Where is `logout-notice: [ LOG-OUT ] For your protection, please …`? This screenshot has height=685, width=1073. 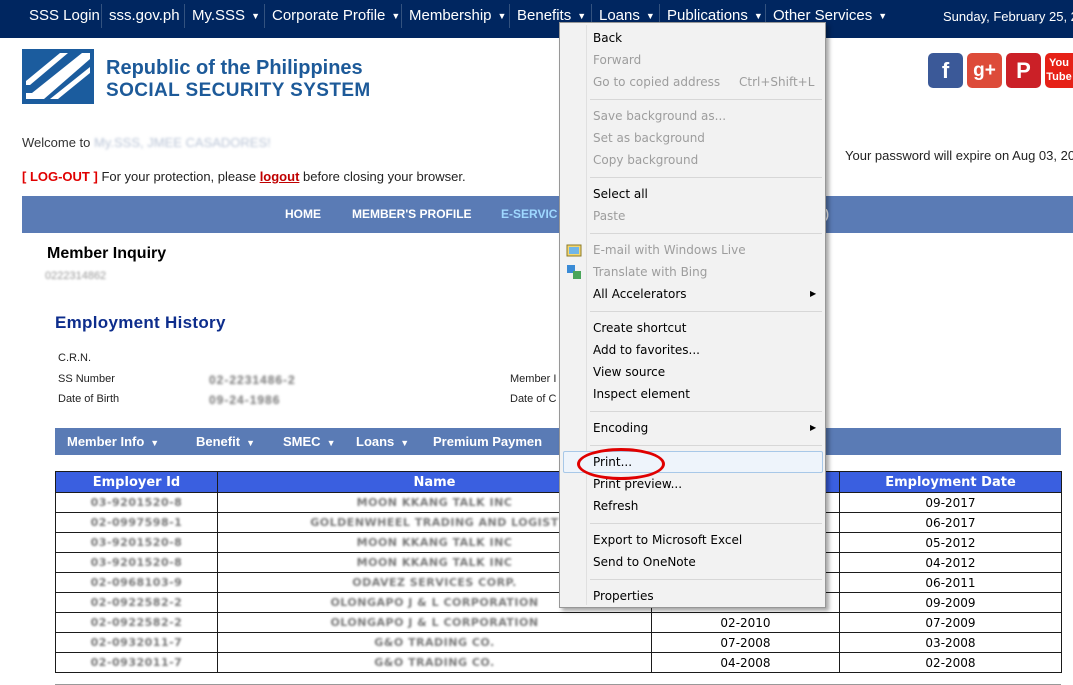
logout-notice: [ LOG-OUT ] For your protection, please … is located at coordinates (244, 176).